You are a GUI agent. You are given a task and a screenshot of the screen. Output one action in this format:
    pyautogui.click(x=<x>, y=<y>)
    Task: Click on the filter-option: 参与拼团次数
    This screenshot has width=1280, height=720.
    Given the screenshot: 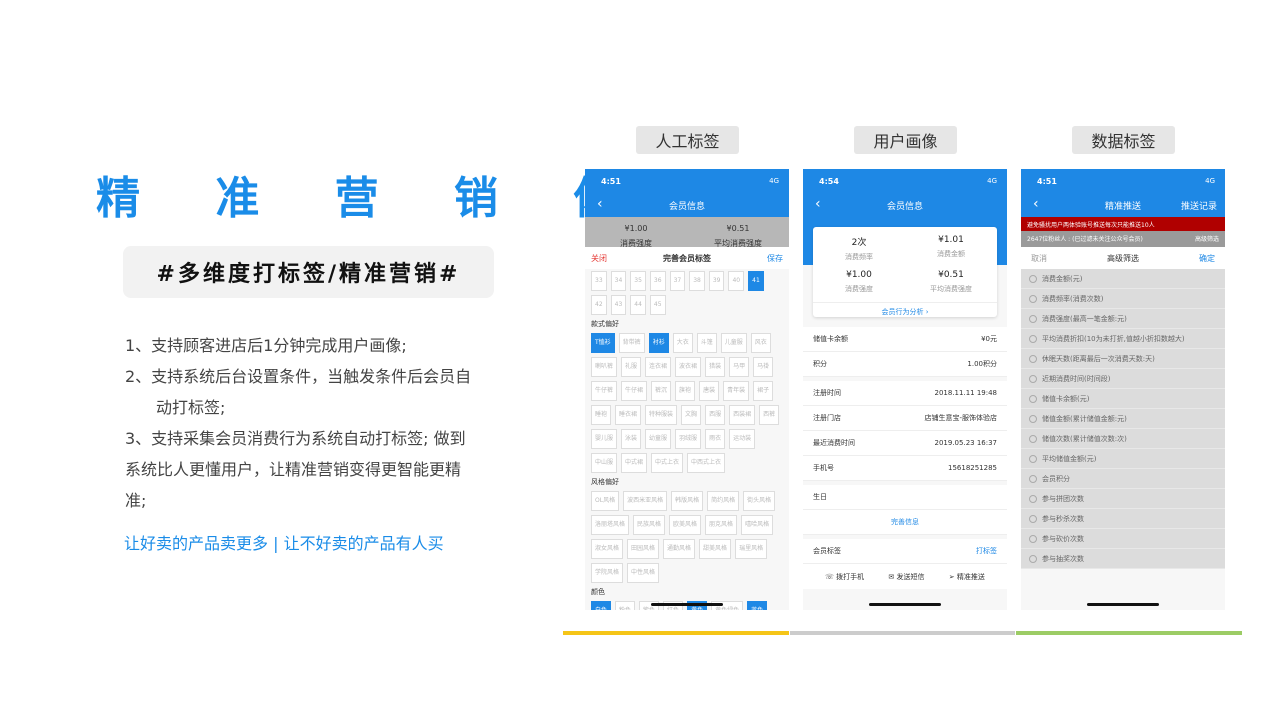 What is the action you would take?
    pyautogui.click(x=1123, y=499)
    